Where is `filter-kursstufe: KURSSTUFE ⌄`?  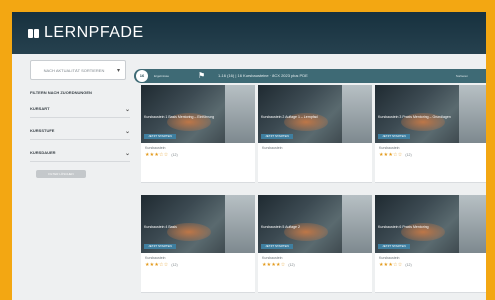 filter-kursstufe: KURSSTUFE ⌄ is located at coordinates (80, 134).